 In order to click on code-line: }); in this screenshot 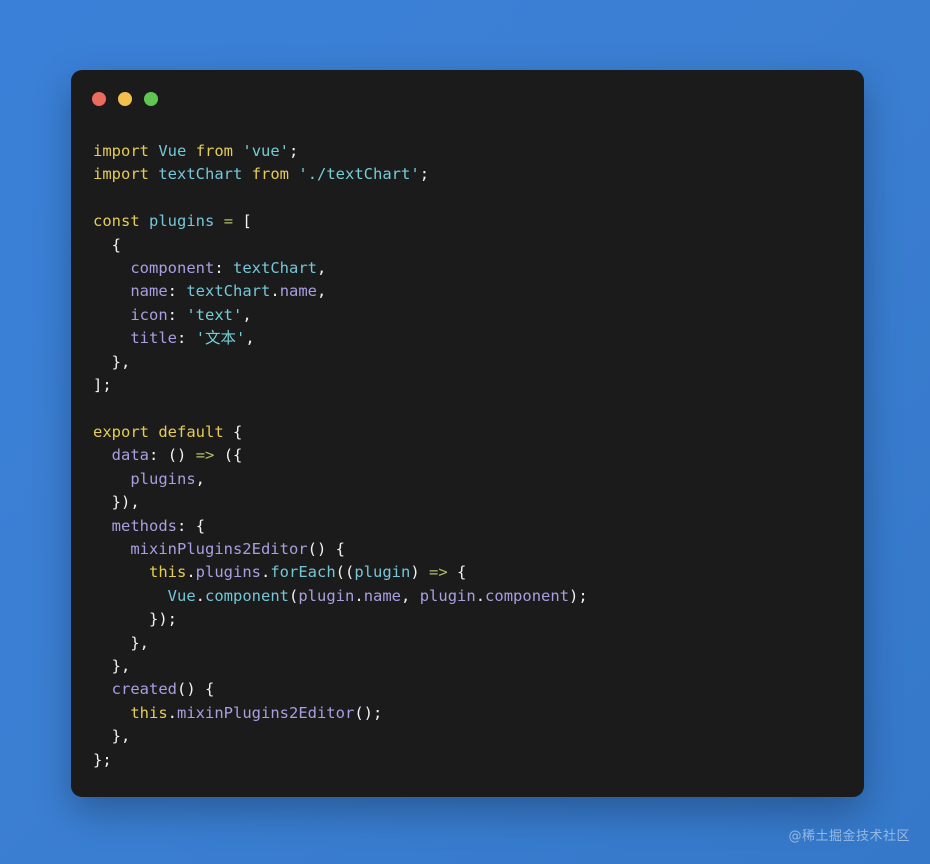, I will do `click(163, 619)`.